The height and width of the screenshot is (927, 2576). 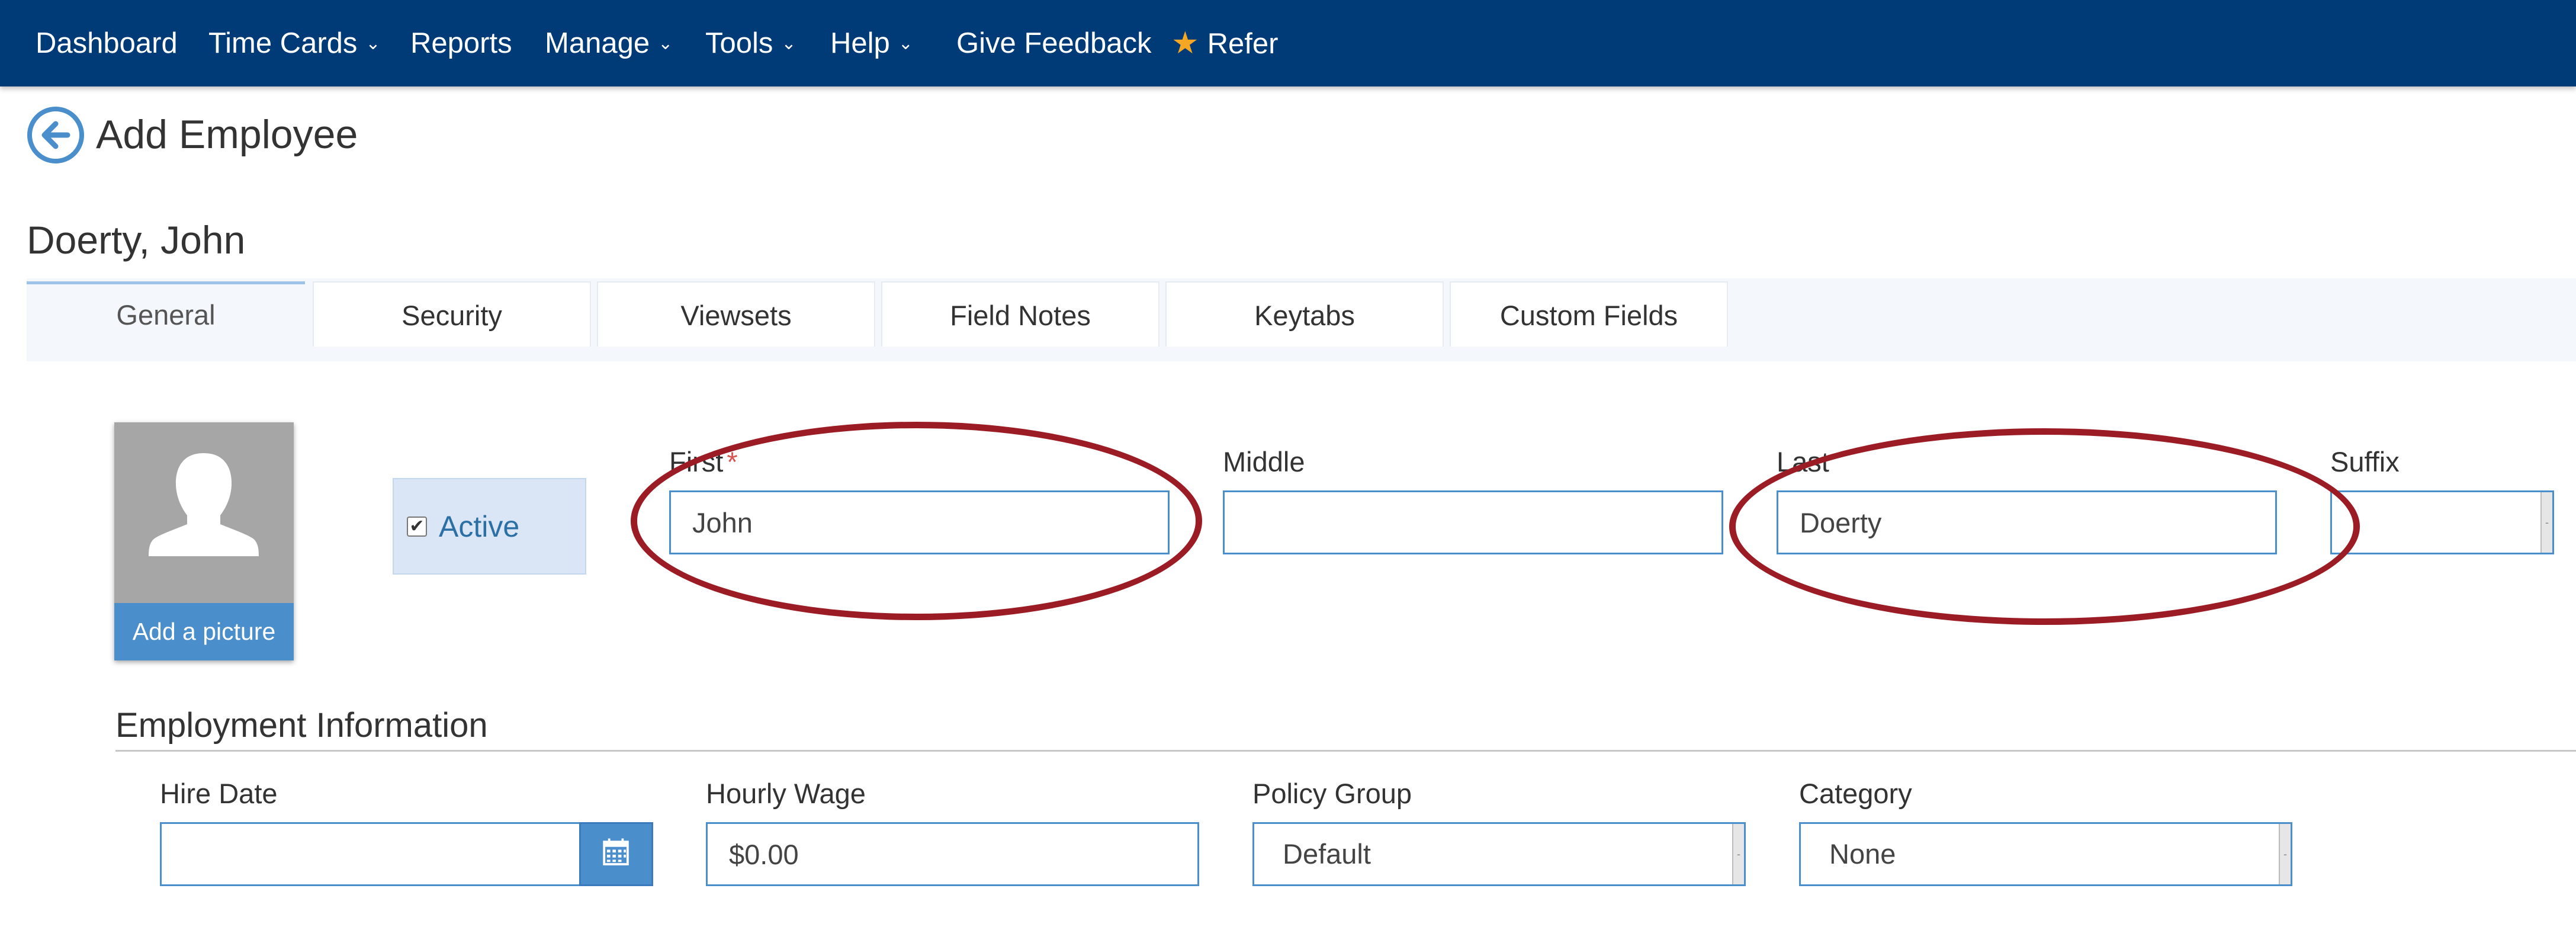 I want to click on tab-security-label: Security, so click(x=452, y=315).